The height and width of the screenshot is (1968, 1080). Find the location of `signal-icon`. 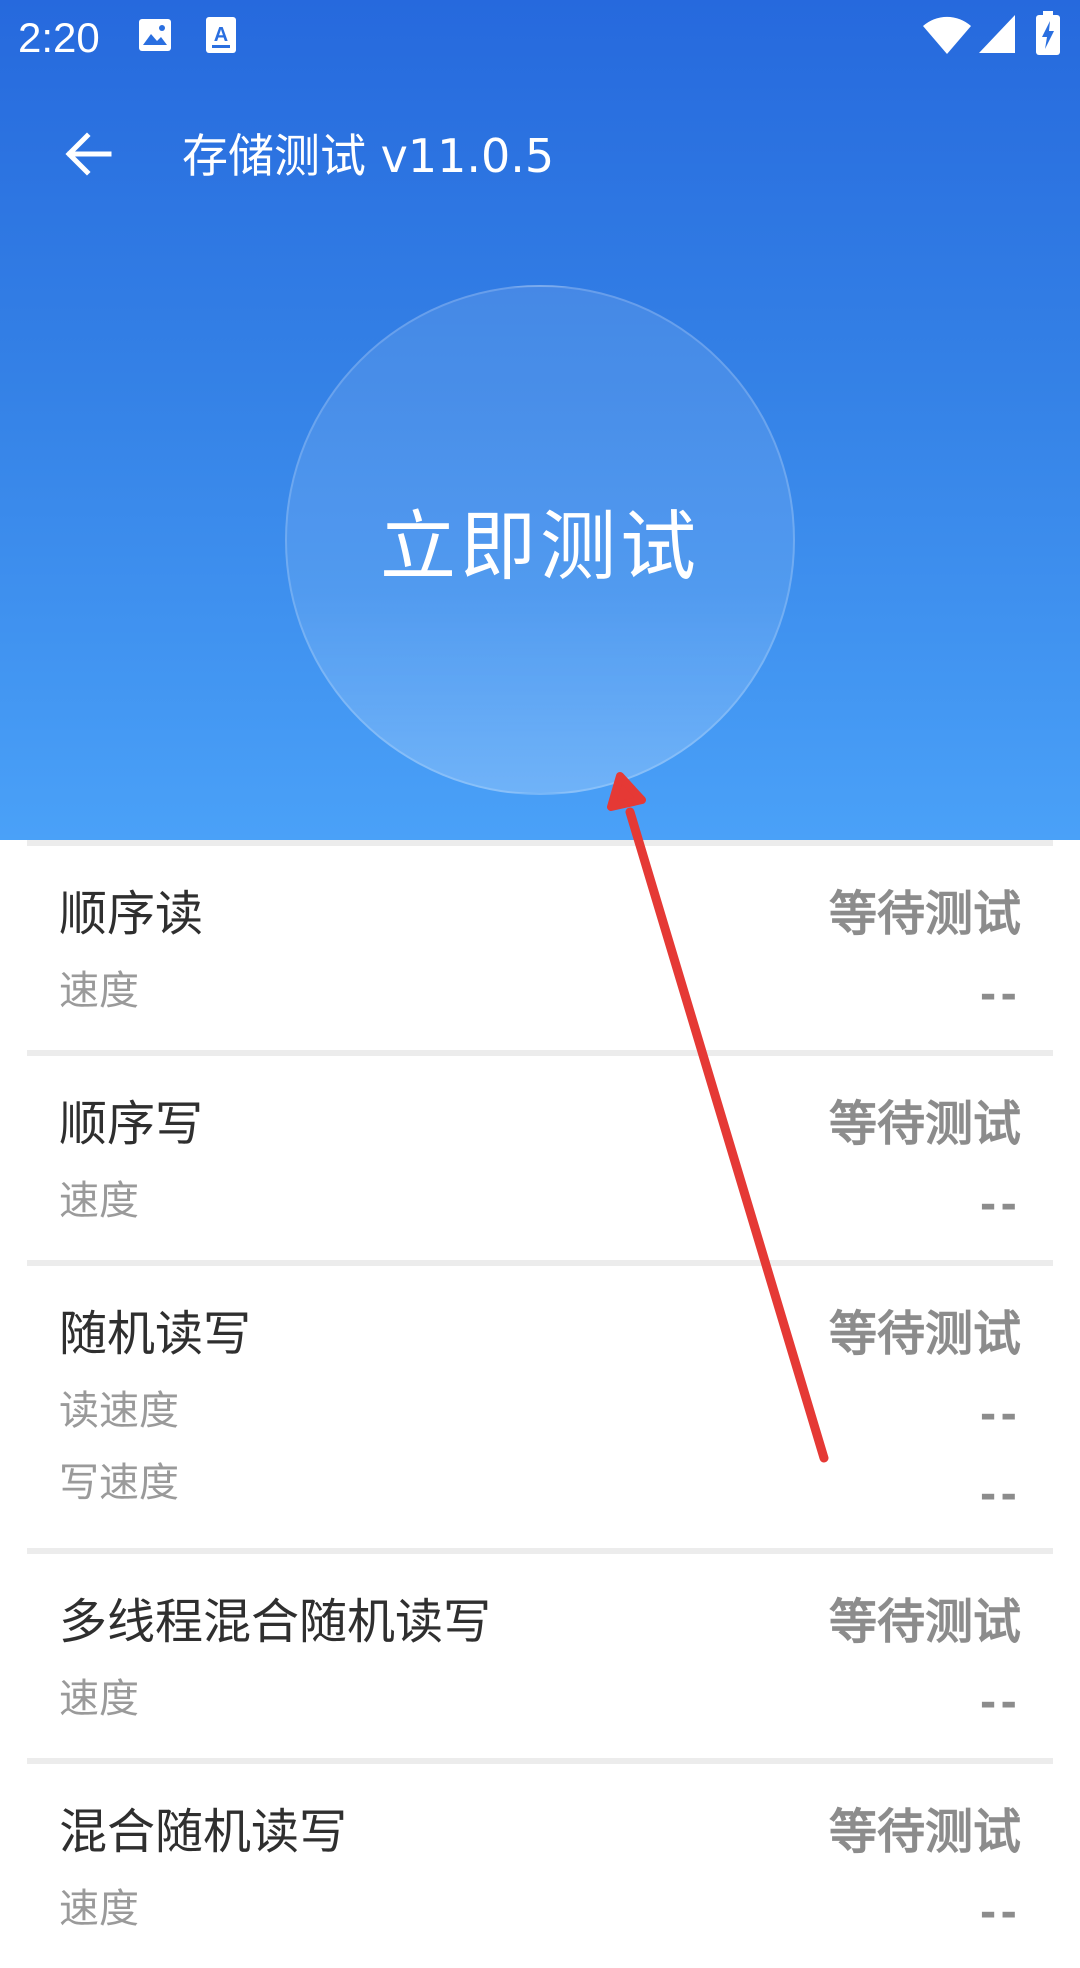

signal-icon is located at coordinates (997, 36).